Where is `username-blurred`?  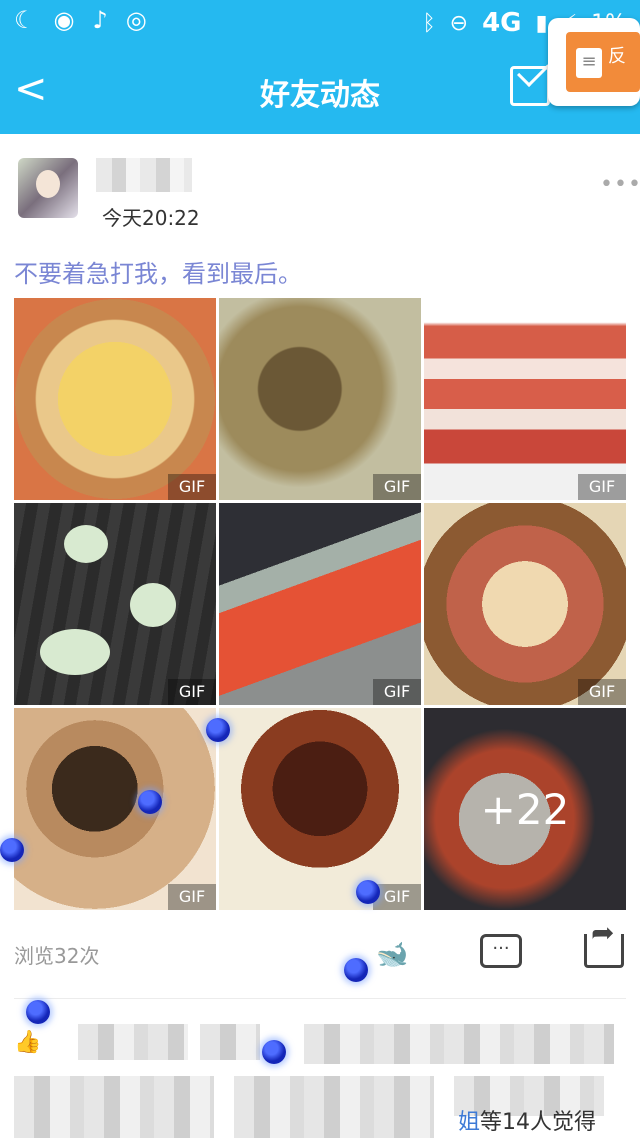
username-blurred is located at coordinates (144, 175).